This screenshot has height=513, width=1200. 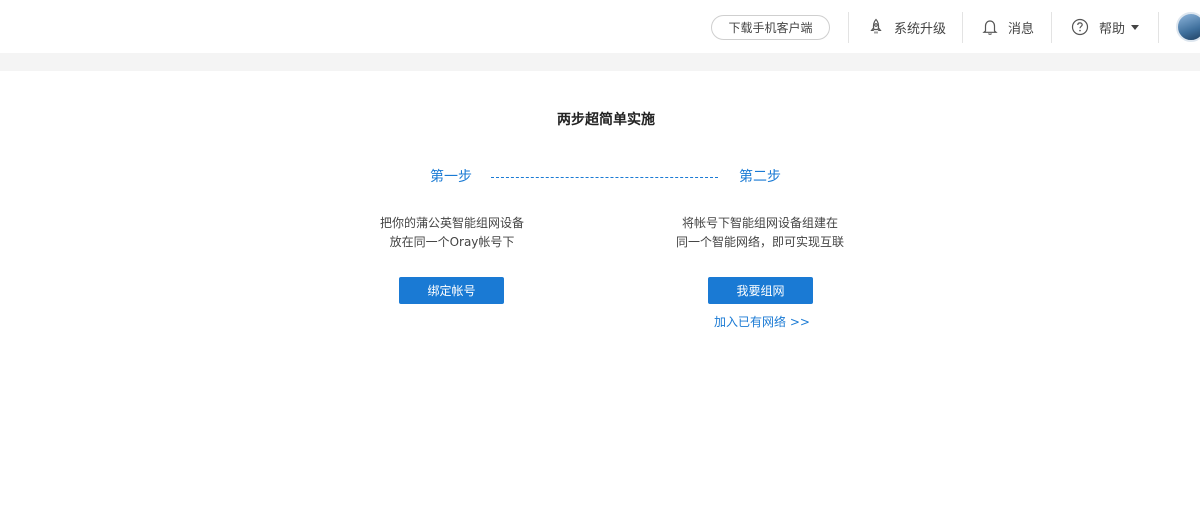 I want to click on join-existing-network-link: 加入已有网络 >>, so click(x=762, y=321).